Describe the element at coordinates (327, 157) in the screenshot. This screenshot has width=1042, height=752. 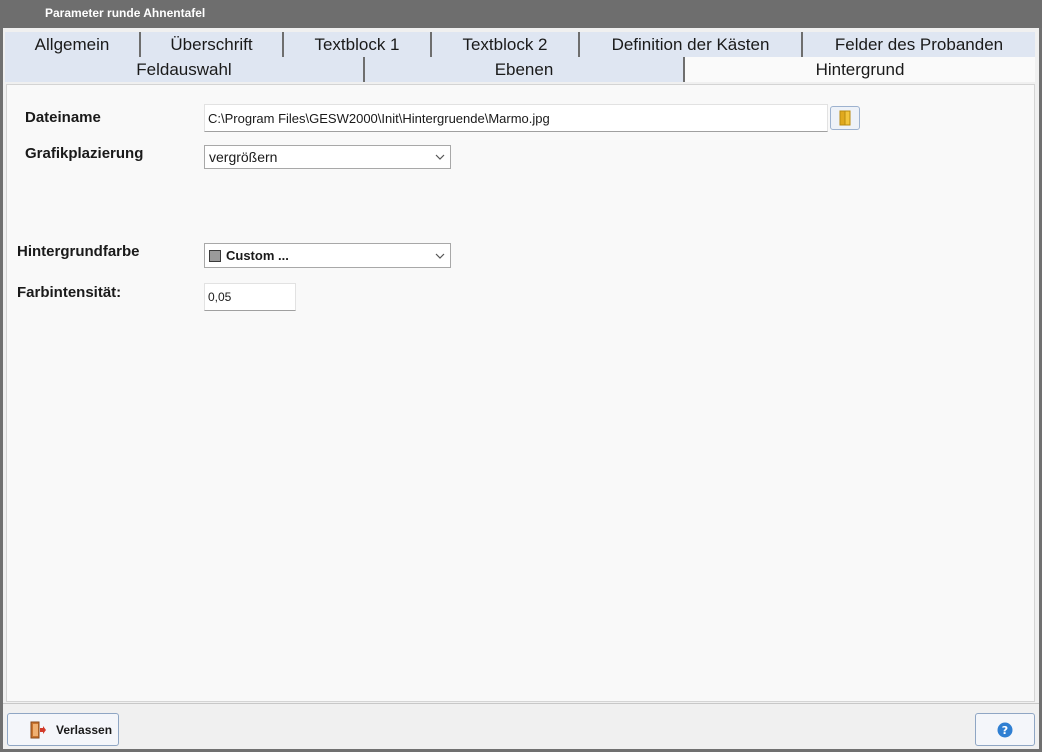
I see `grafikplazierung-select: vergrößern` at that location.